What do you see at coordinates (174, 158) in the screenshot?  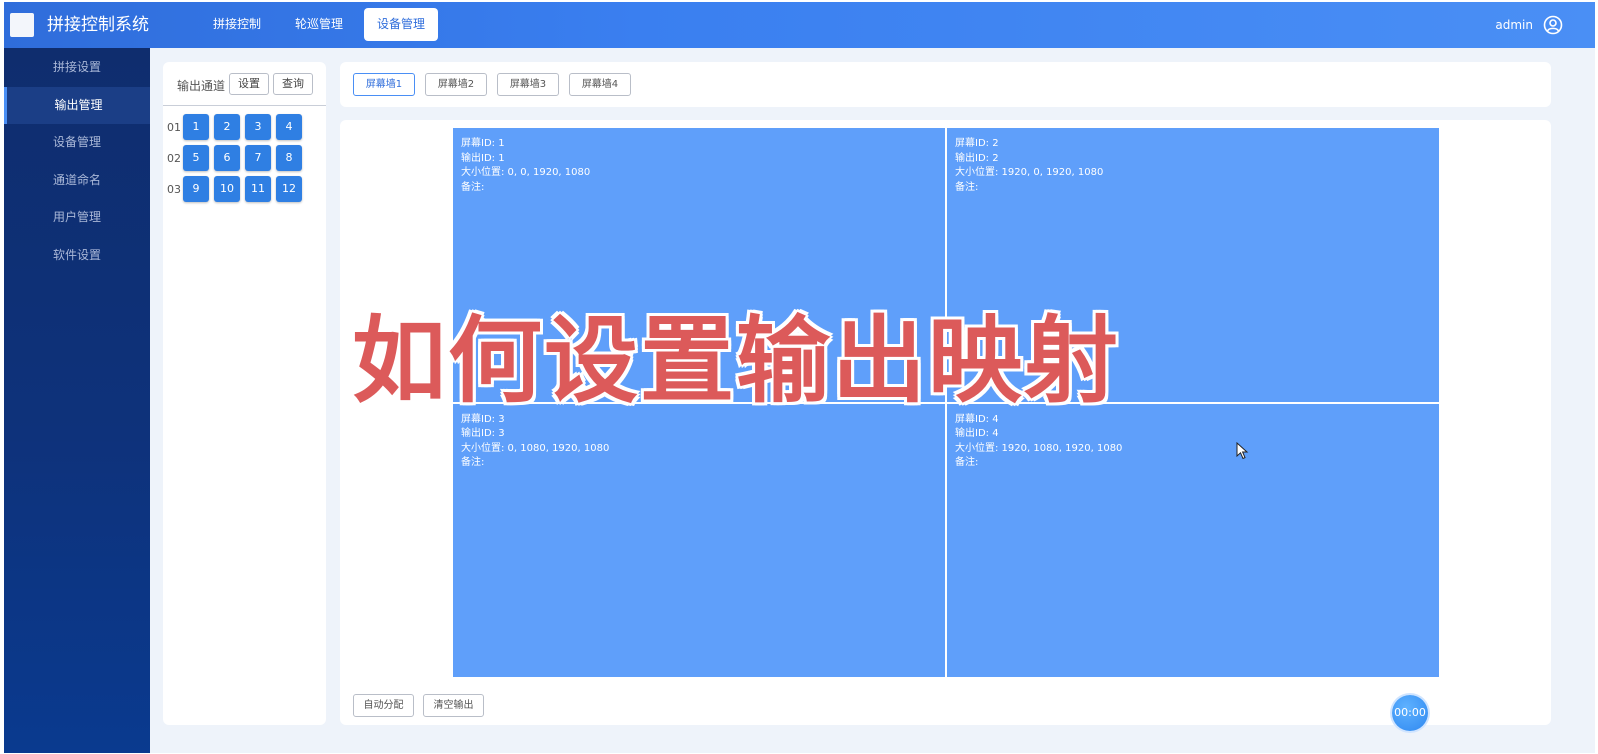 I see `channel-row-label: 02` at bounding box center [174, 158].